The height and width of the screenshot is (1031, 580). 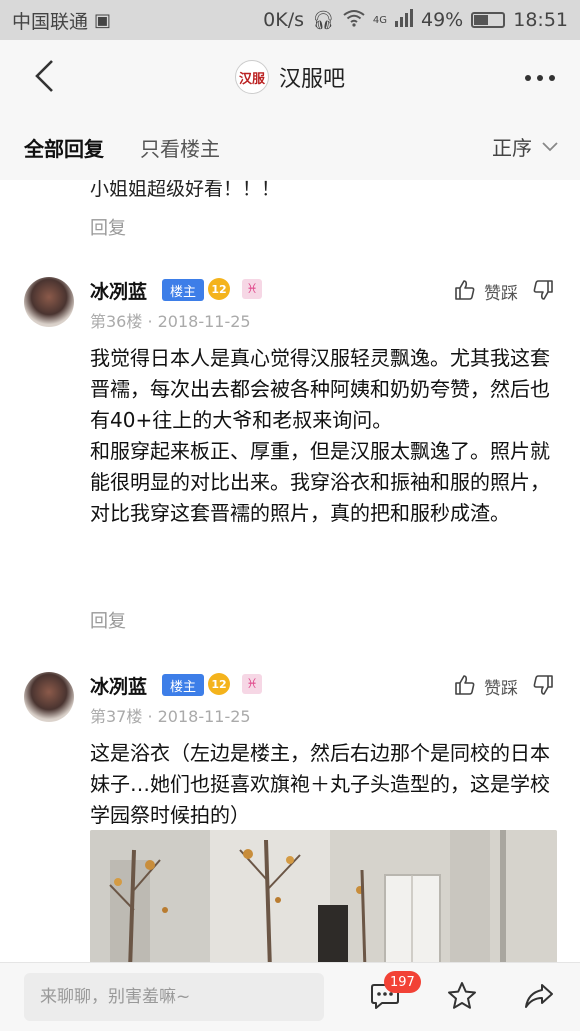 I want to click on photo-image, so click(x=323, y=896).